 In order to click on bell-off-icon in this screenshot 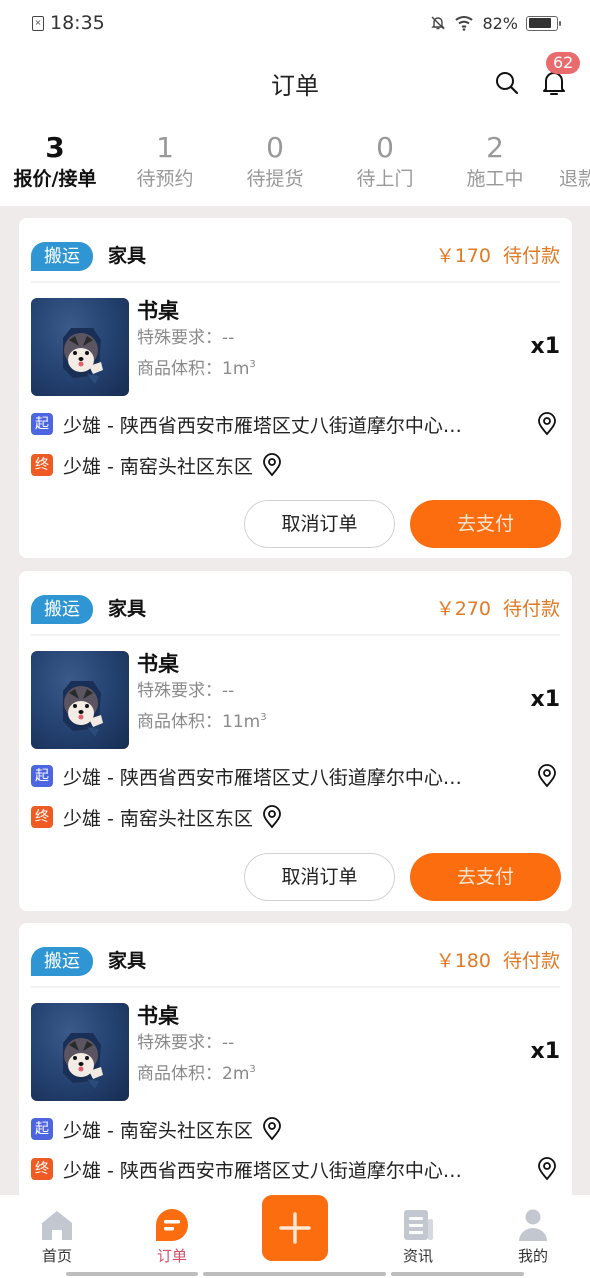, I will do `click(438, 23)`.